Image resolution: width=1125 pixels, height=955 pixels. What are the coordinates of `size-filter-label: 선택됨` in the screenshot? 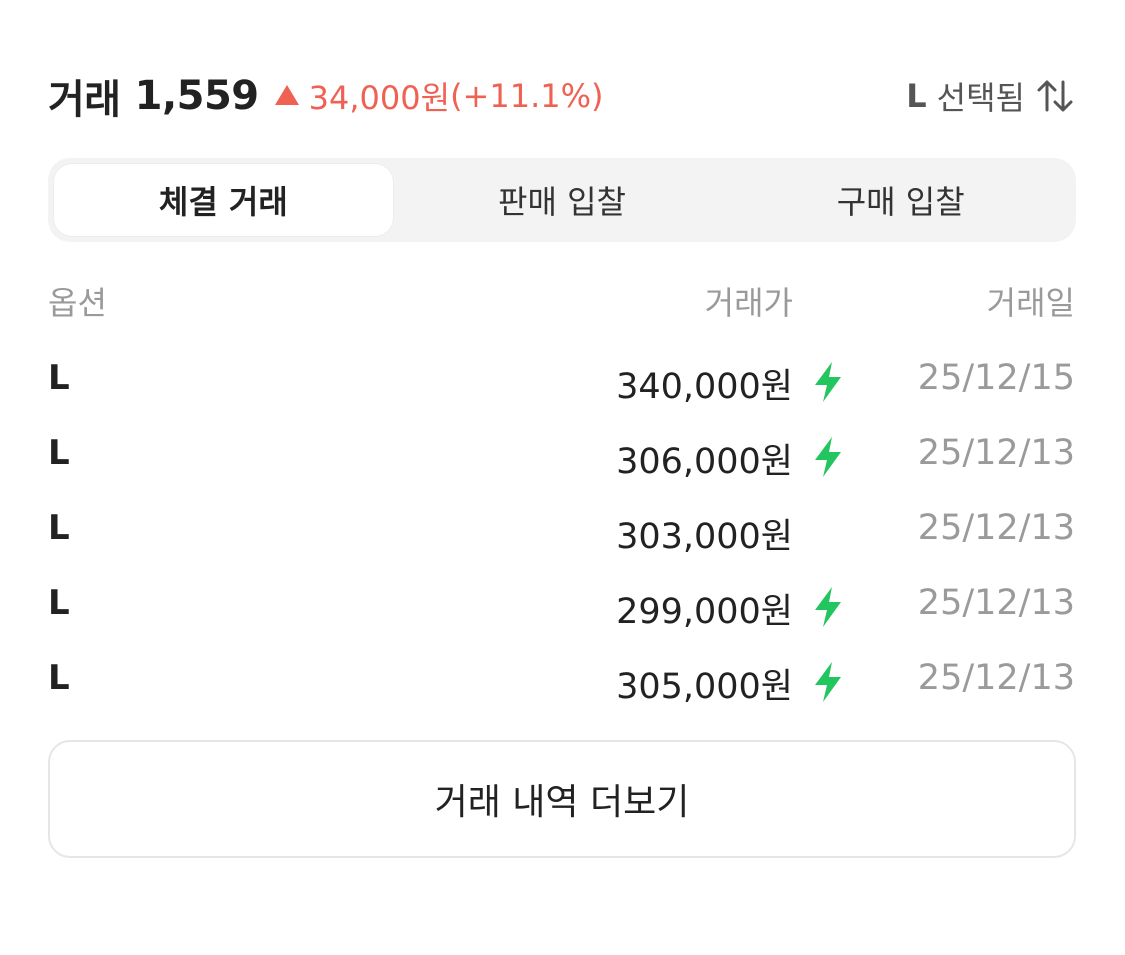 It's located at (980, 98).